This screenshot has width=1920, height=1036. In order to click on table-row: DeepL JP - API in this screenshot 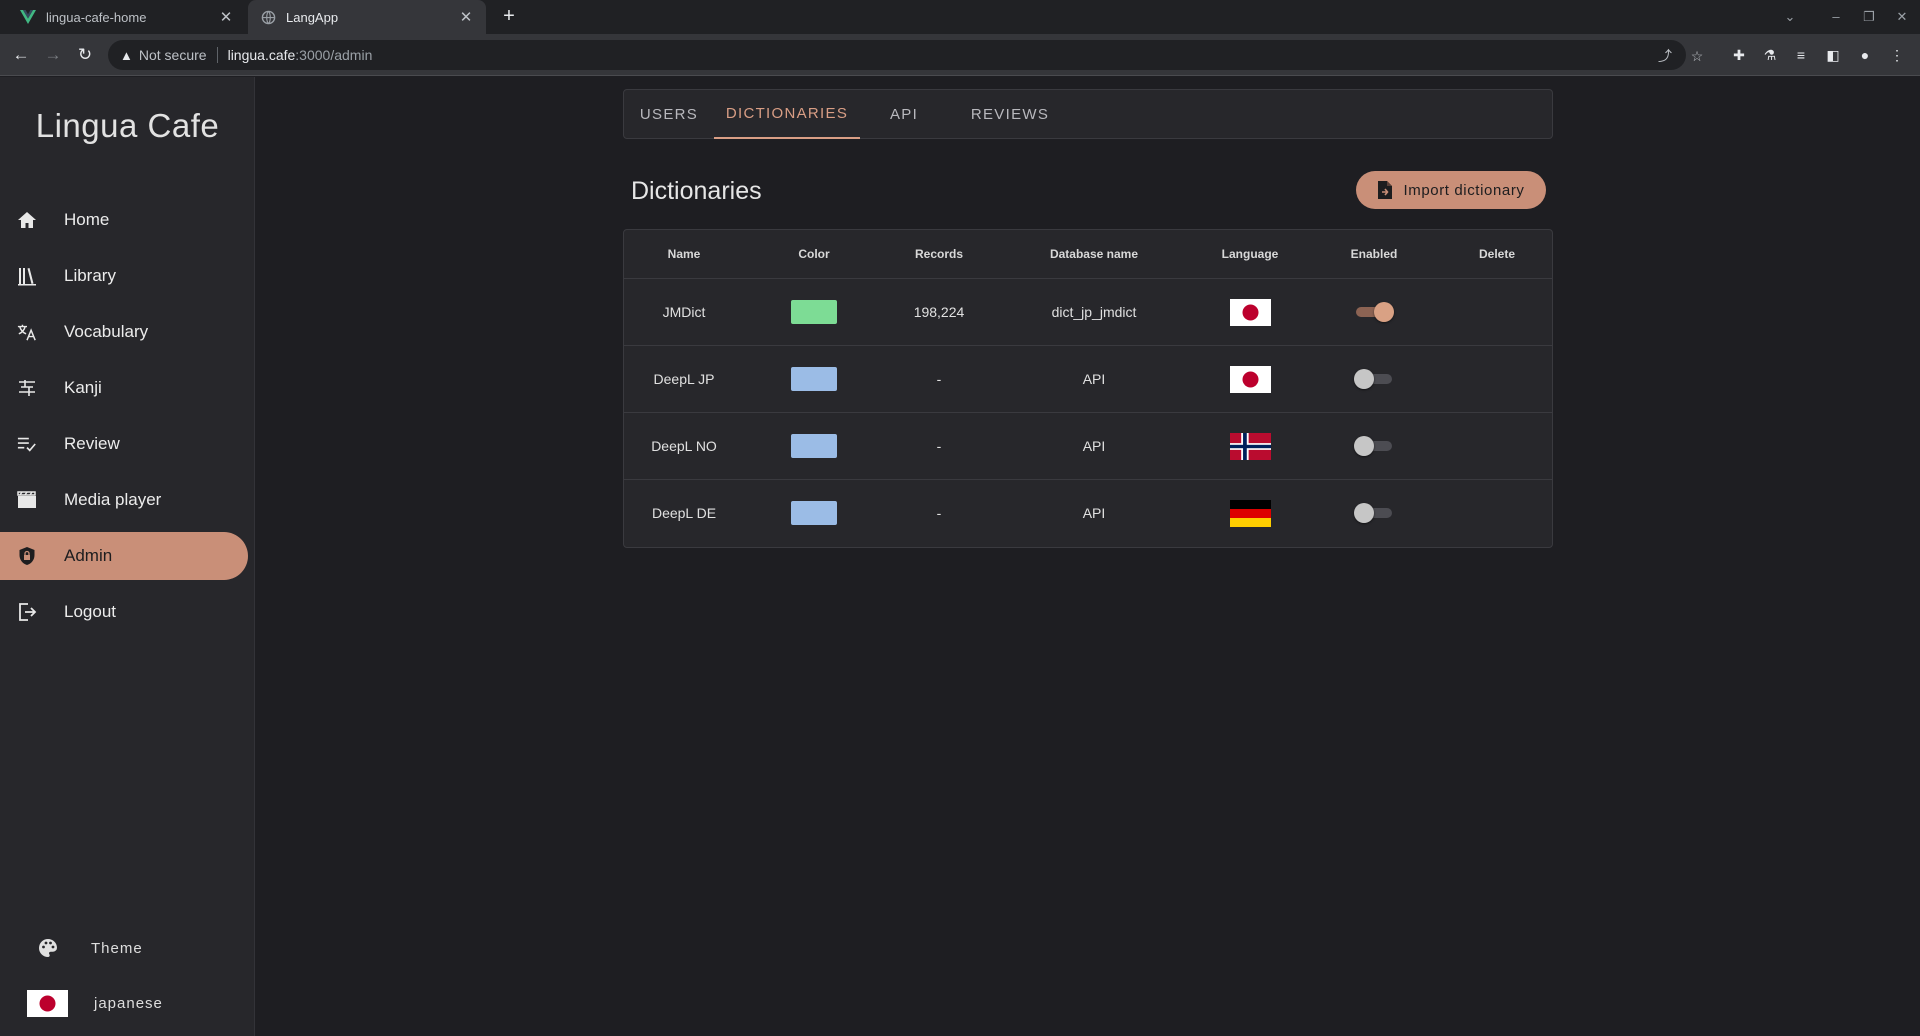, I will do `click(1088, 378)`.